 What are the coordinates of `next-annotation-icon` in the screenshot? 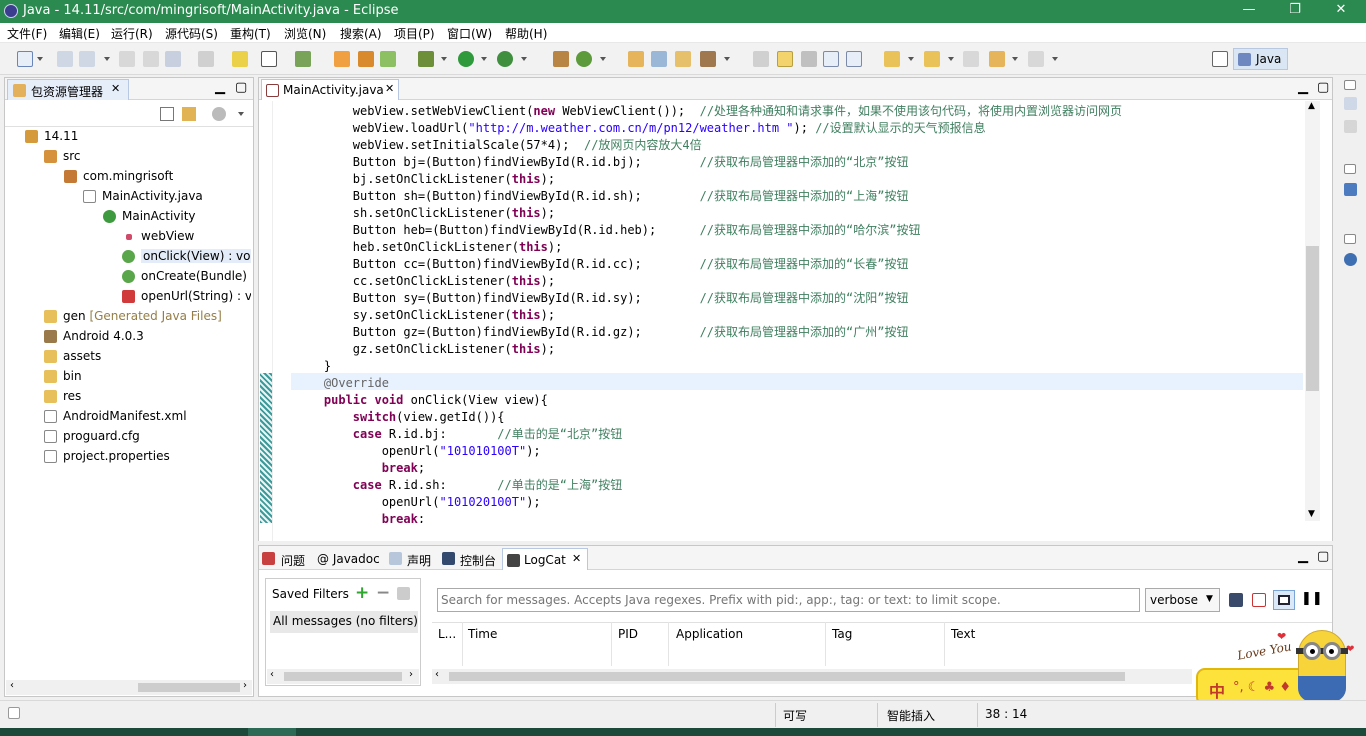 It's located at (892, 59).